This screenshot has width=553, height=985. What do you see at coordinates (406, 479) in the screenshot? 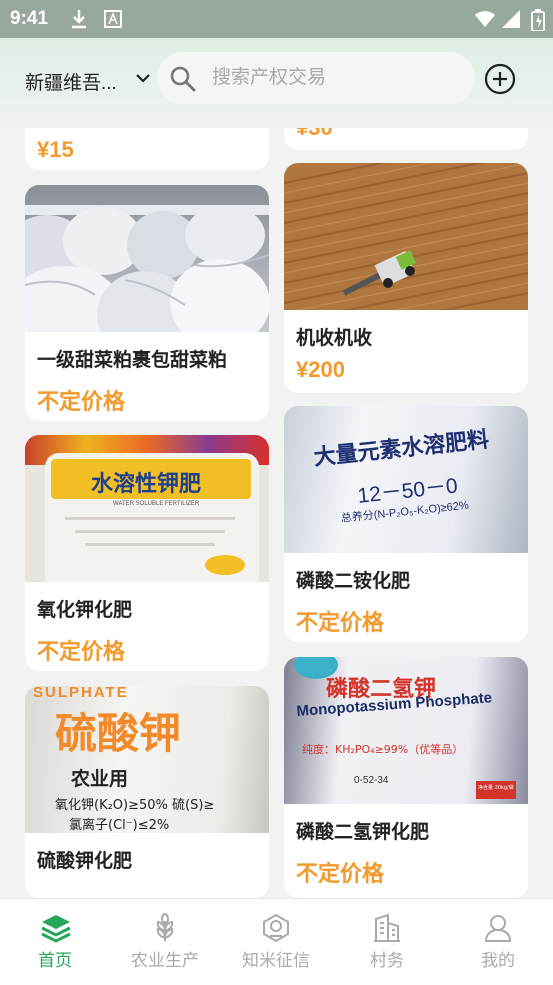
I see `product-image-fertilizer-bag: 大量元素水溶肥料 12－50－0 总养分(N-P₂O₅-K₂O)≥62%` at bounding box center [406, 479].